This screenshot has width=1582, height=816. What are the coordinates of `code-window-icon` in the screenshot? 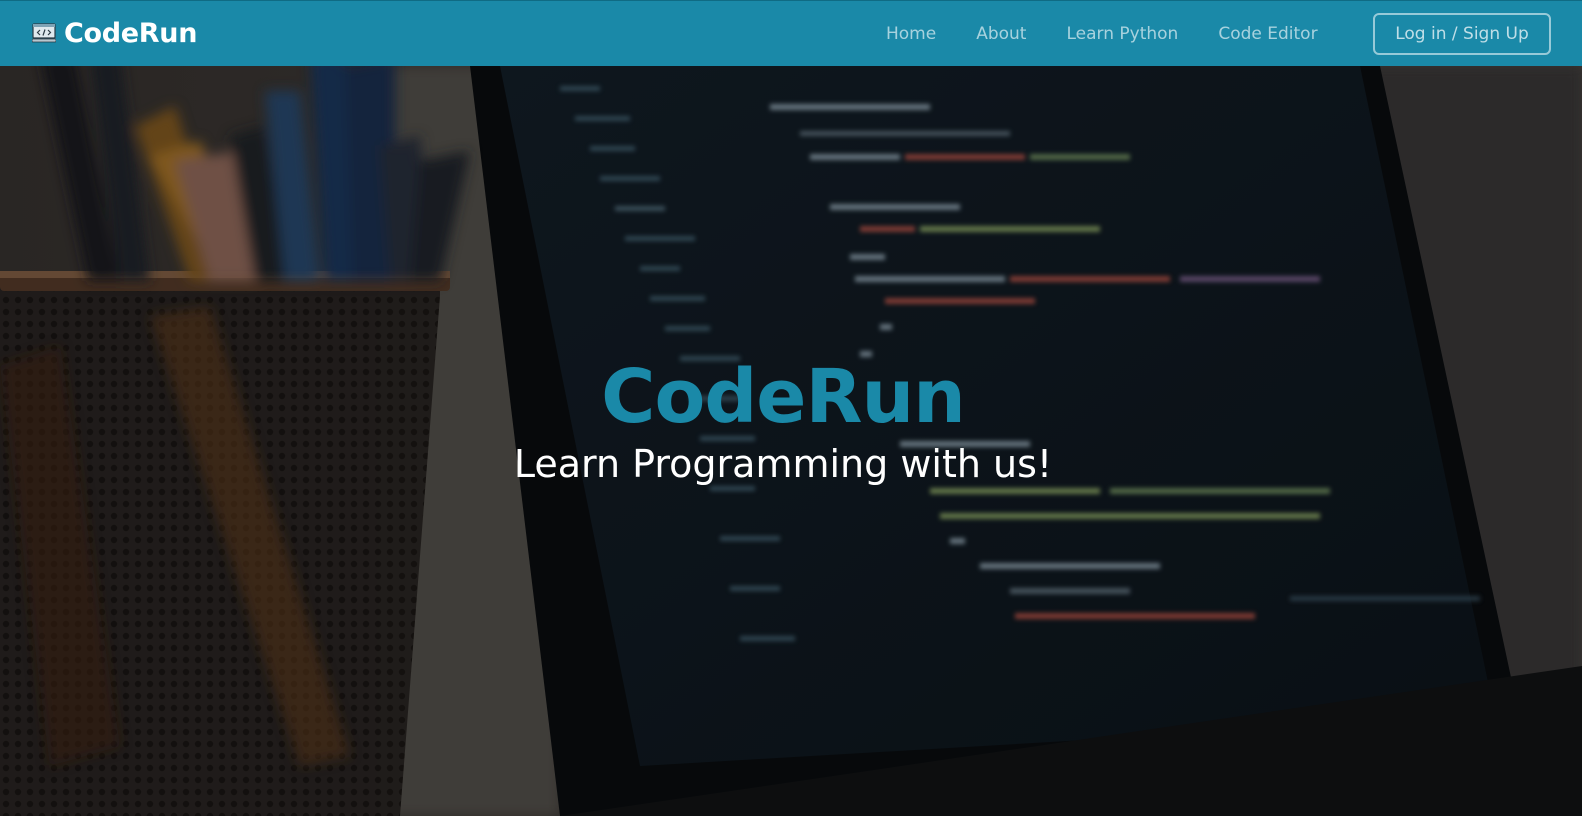 It's located at (44, 33).